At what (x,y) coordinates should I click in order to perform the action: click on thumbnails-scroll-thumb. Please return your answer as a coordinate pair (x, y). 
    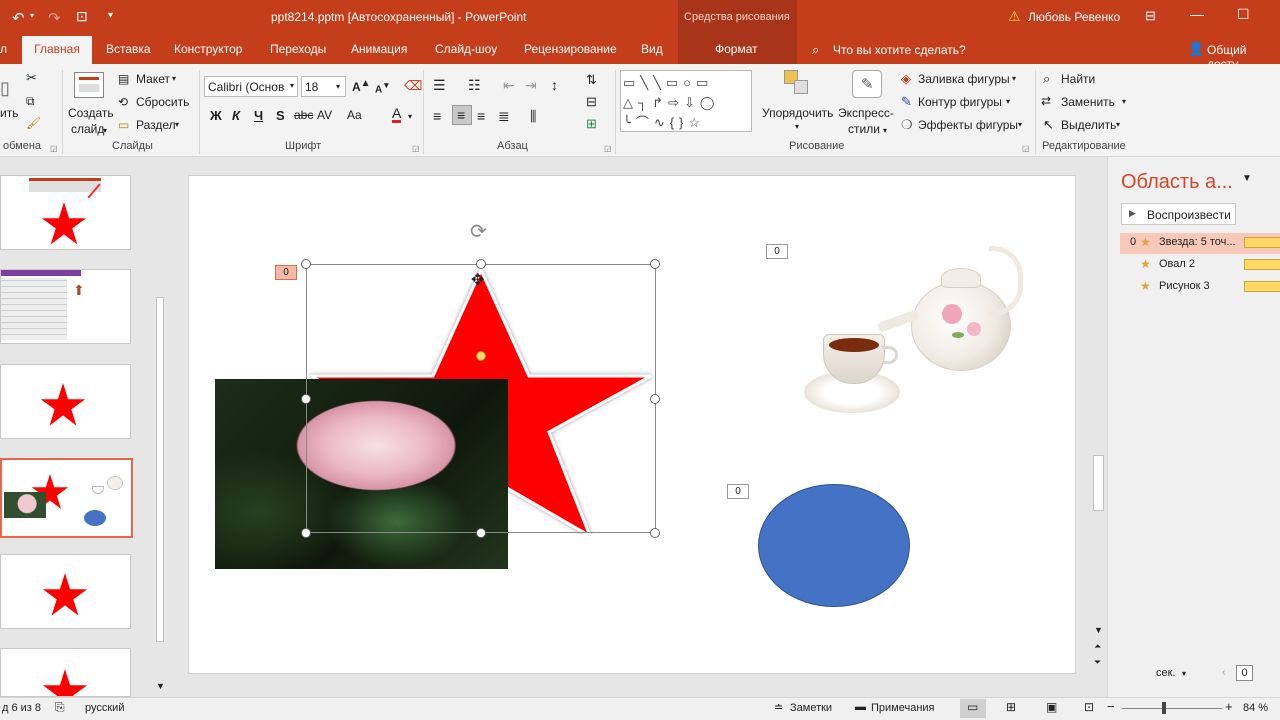
    Looking at the image, I should click on (160, 469).